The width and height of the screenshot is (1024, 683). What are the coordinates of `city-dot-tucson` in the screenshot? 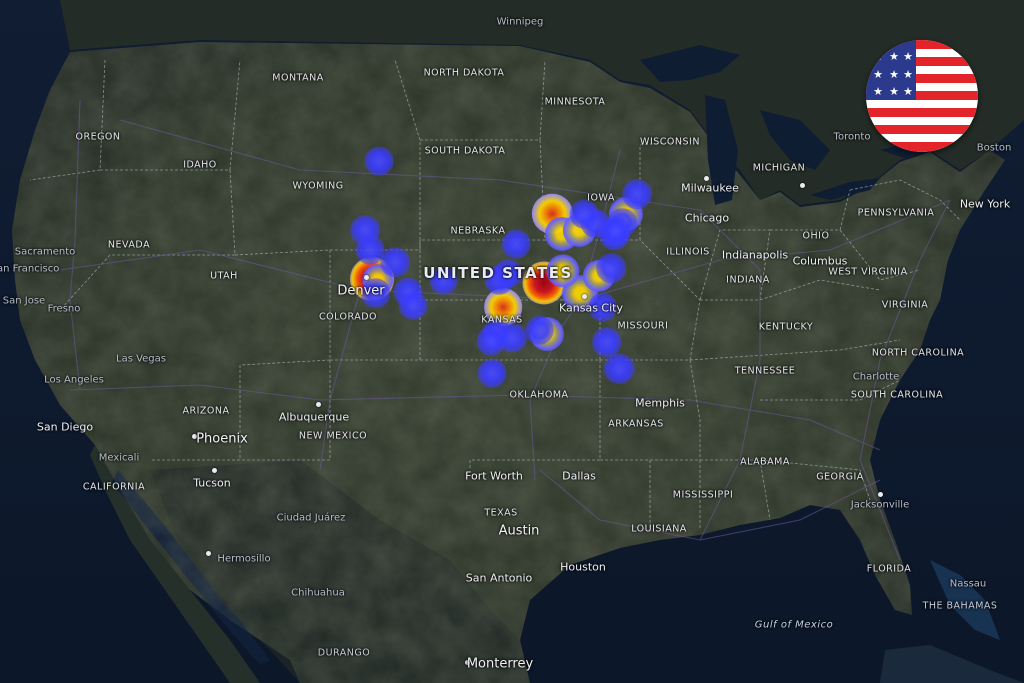 It's located at (214, 470).